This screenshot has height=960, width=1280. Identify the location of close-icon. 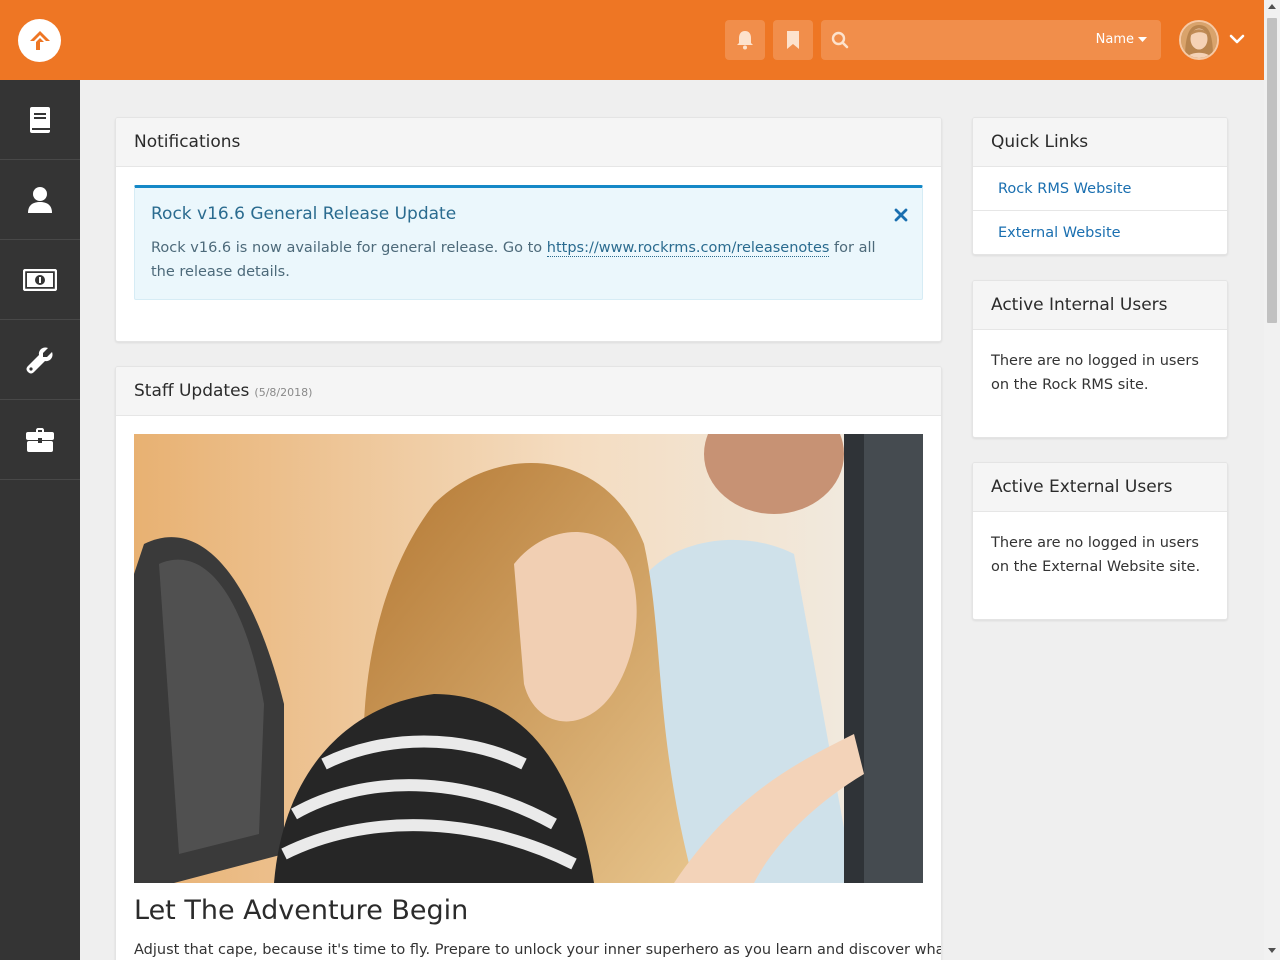
(901, 215).